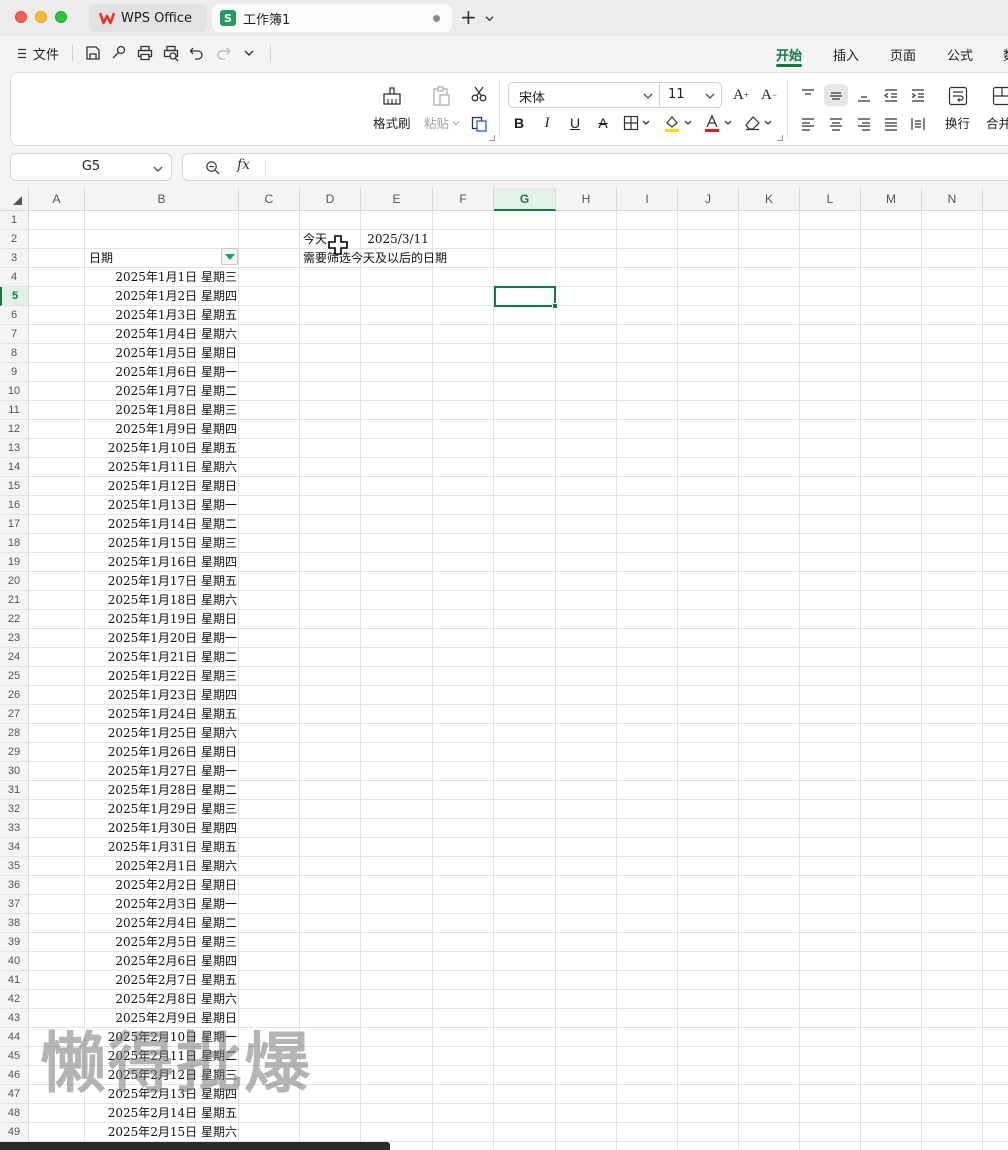 This screenshot has width=1008, height=1150. I want to click on select-all-button, so click(14, 199).